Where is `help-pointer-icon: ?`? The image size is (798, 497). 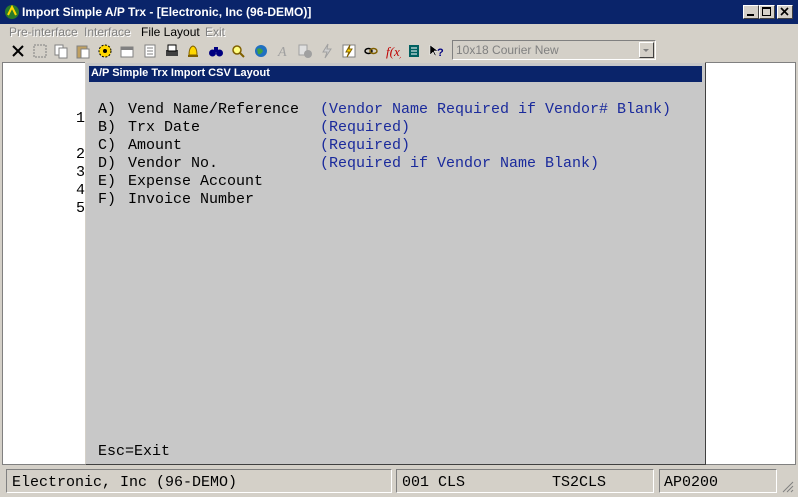
help-pointer-icon: ? is located at coordinates (436, 51).